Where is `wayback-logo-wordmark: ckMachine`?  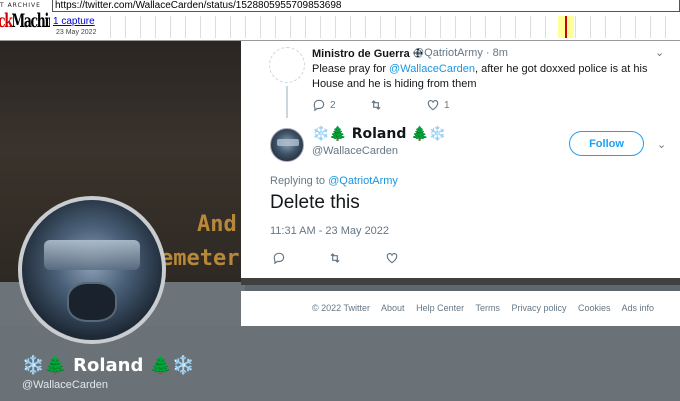
wayback-logo-wordmark: ckMachine is located at coordinates (25, 21).